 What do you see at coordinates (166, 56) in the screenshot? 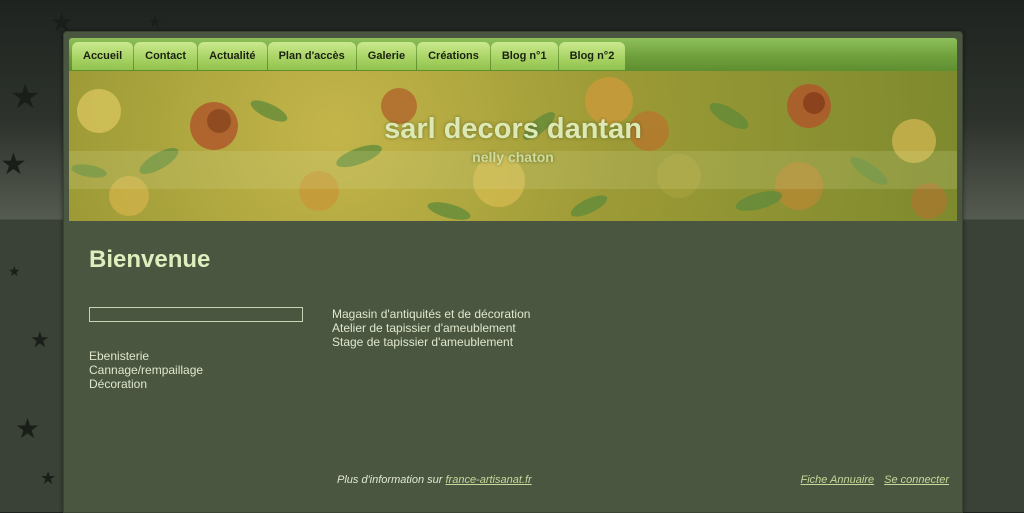
I see `nav-tab-contact: Contact` at bounding box center [166, 56].